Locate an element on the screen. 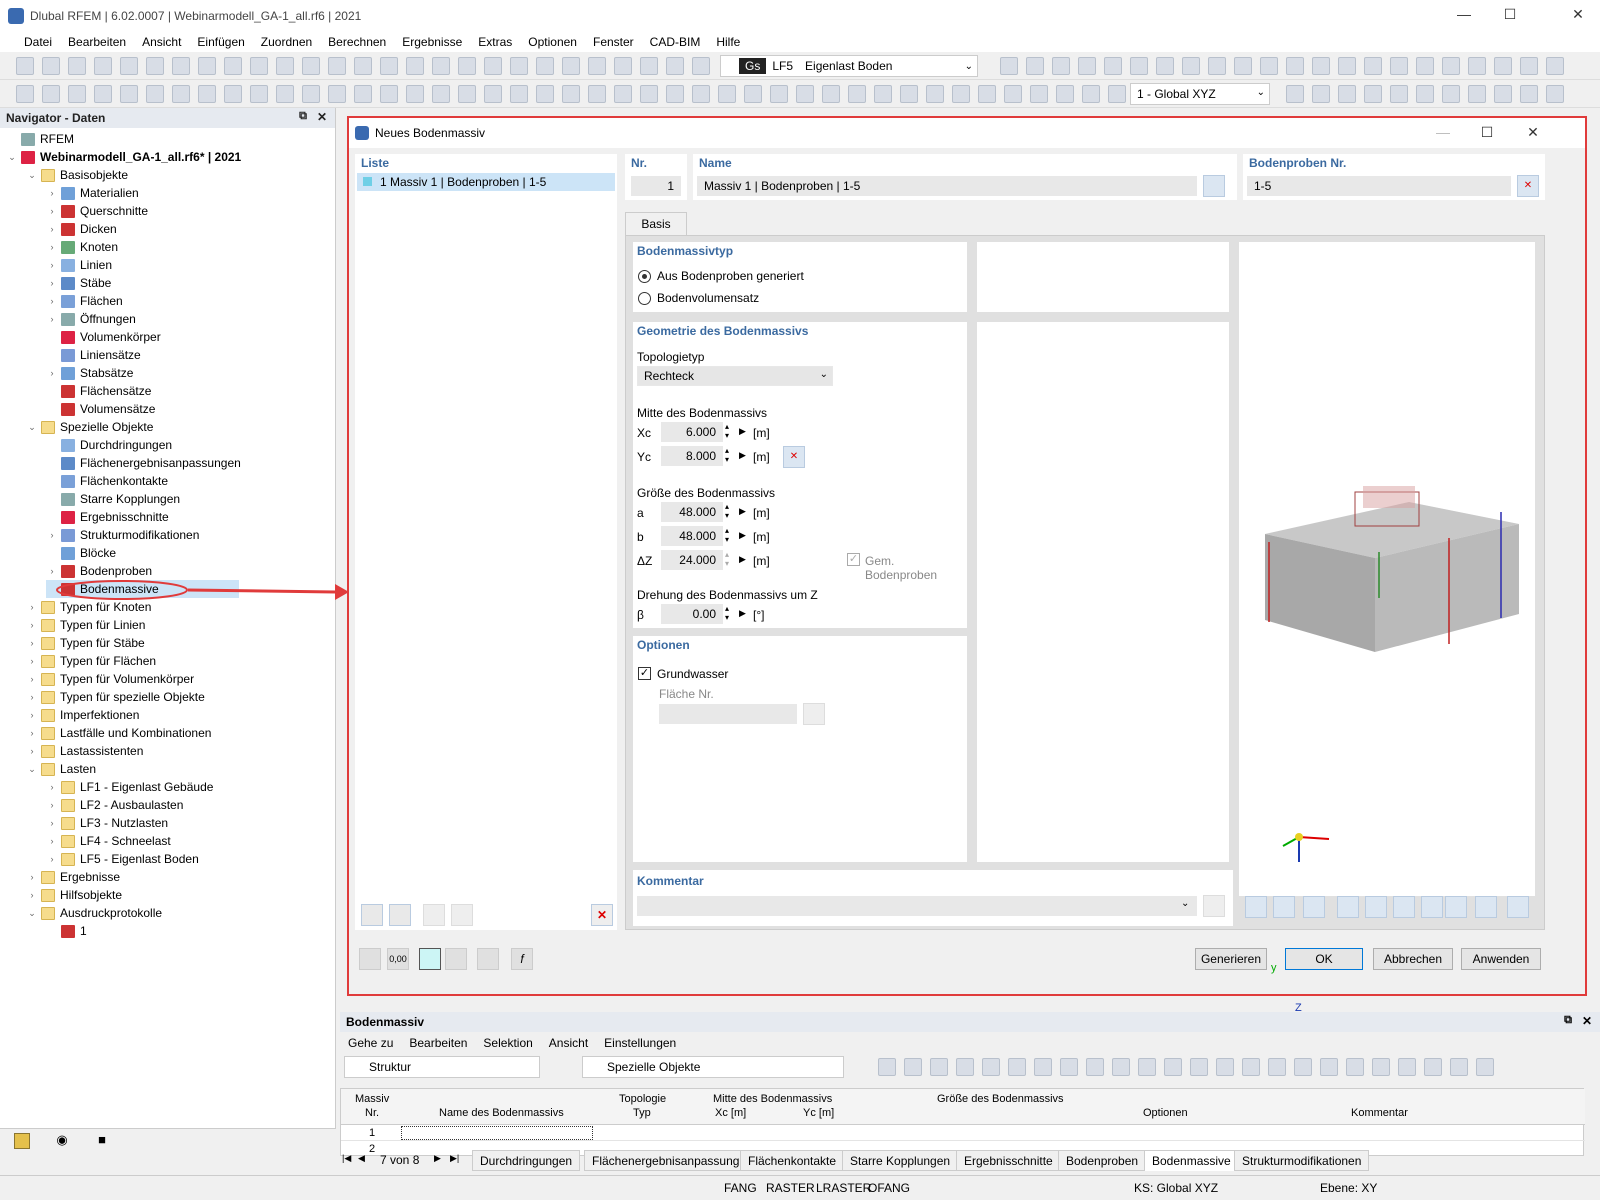 This screenshot has width=1600, height=1200. tree-node: Blöcke is located at coordinates (81, 553).